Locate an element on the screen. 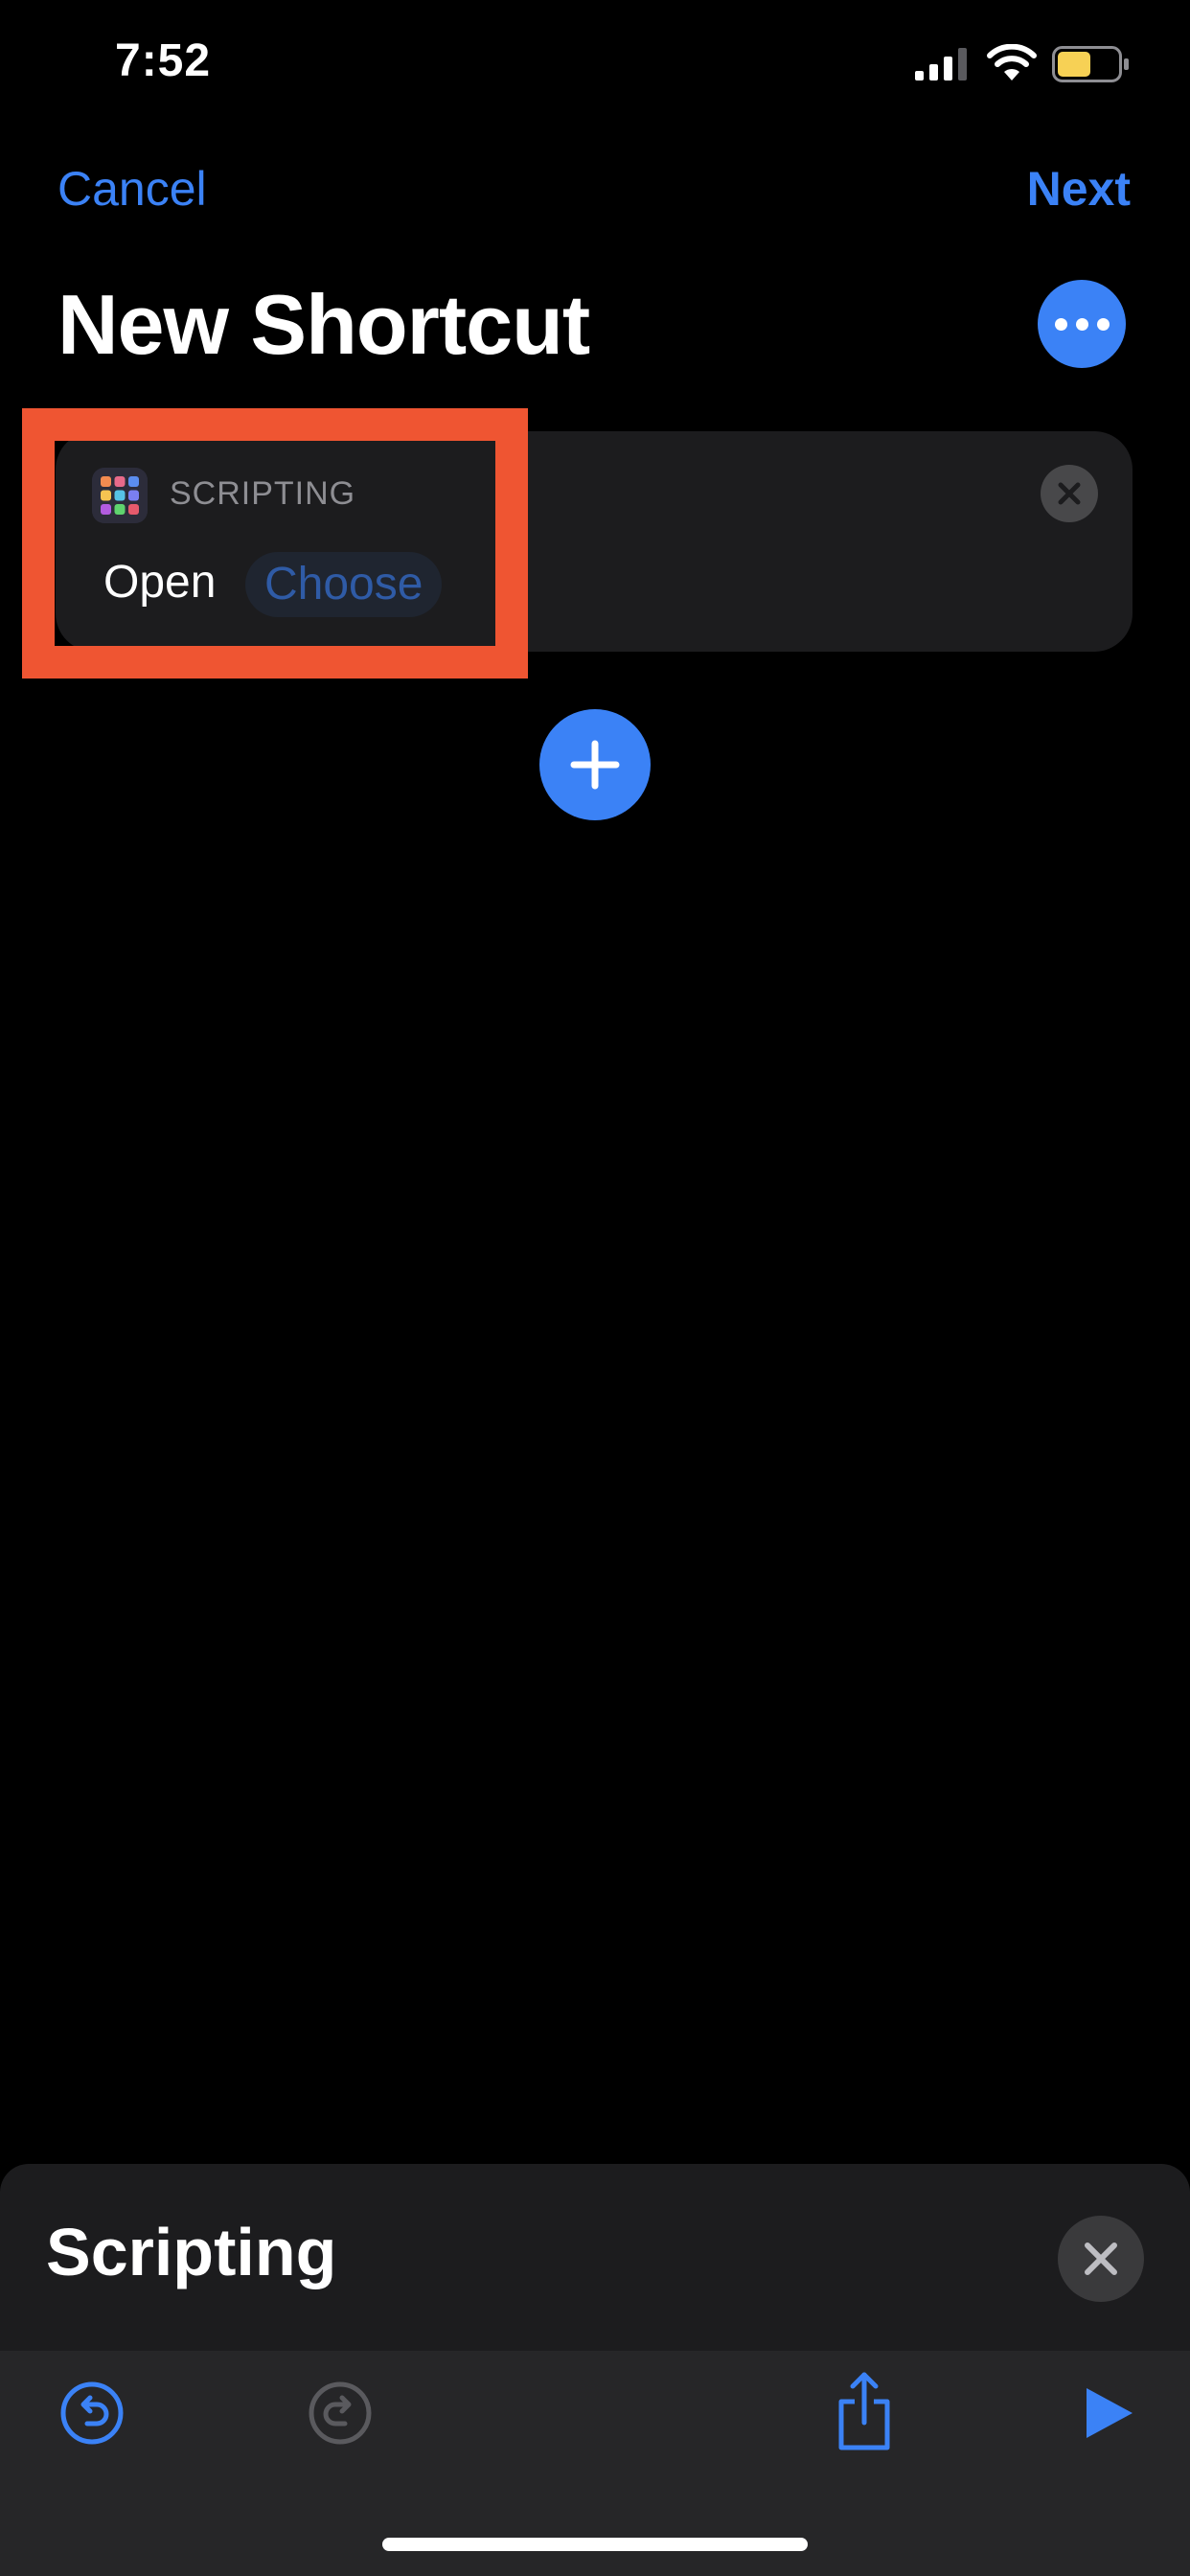 This screenshot has height=2576, width=1190. undo-button is located at coordinates (92, 2413).